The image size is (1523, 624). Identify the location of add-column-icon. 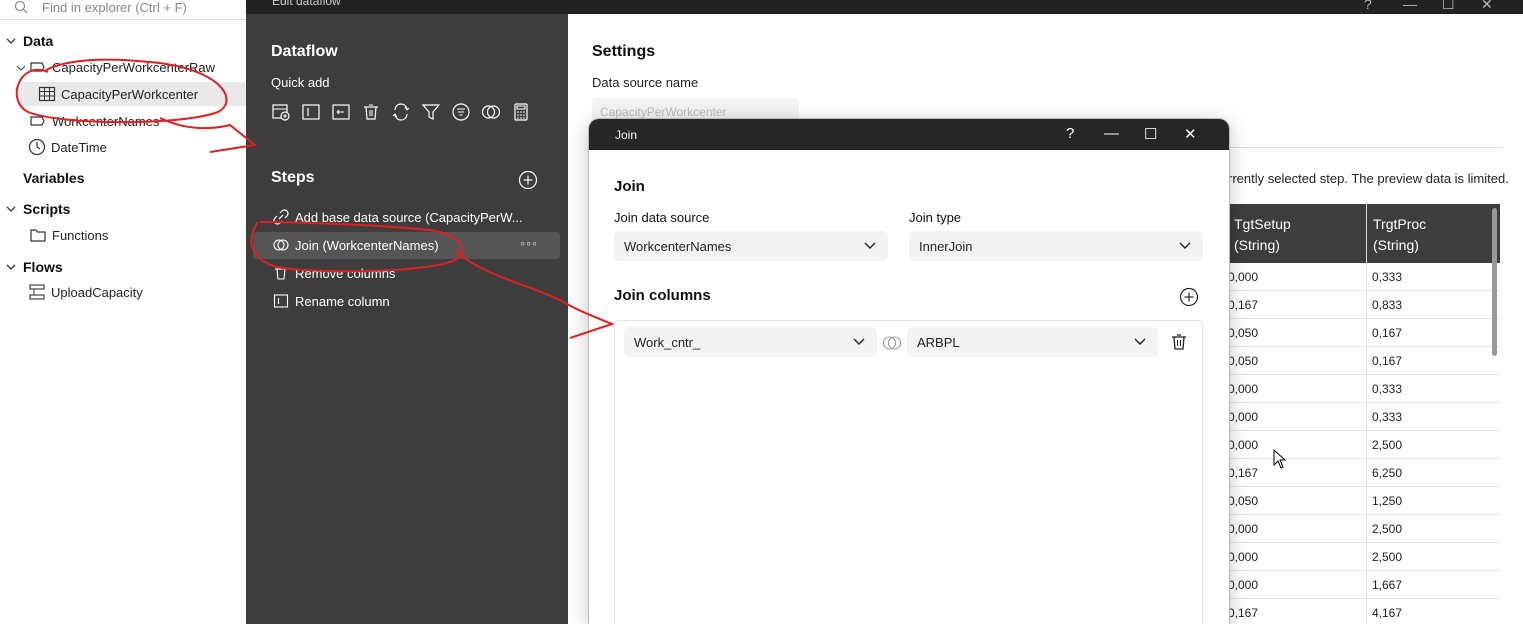
(311, 112).